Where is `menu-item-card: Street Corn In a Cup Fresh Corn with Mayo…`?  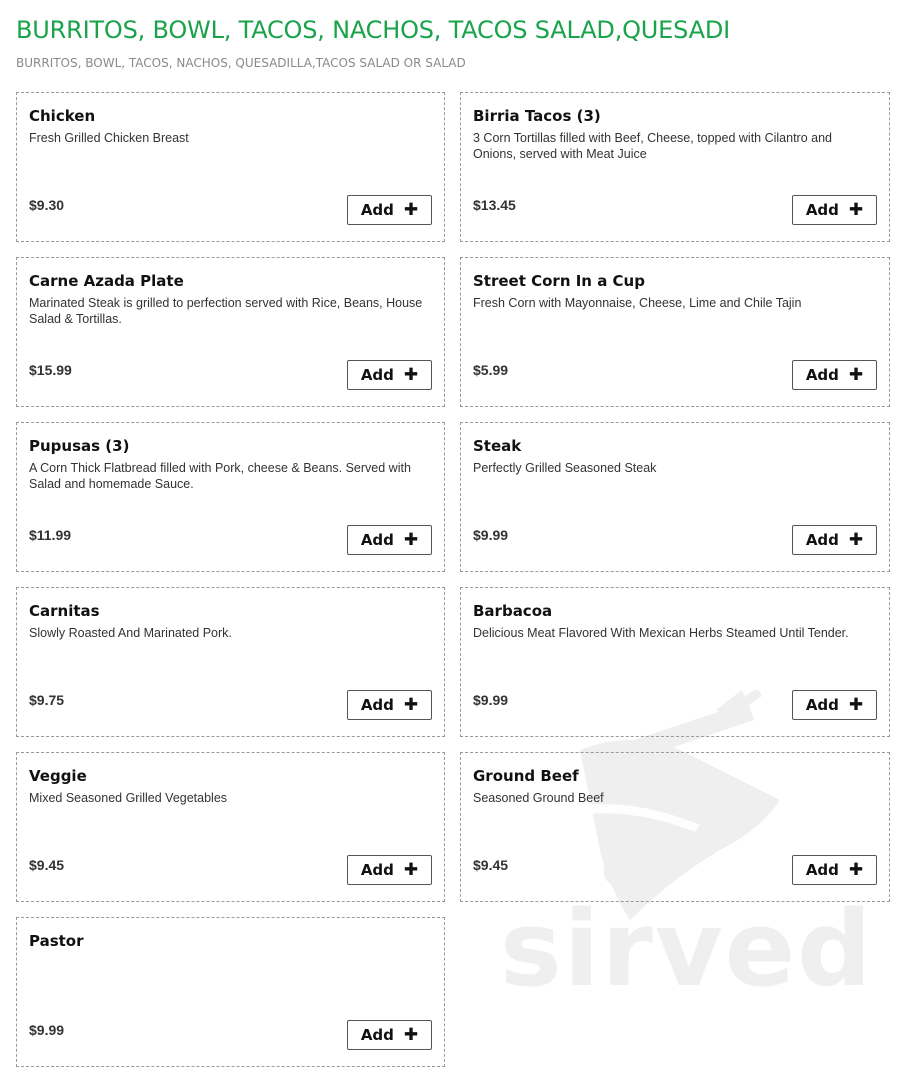 menu-item-card: Street Corn In a Cup Fresh Corn with Mayo… is located at coordinates (675, 332).